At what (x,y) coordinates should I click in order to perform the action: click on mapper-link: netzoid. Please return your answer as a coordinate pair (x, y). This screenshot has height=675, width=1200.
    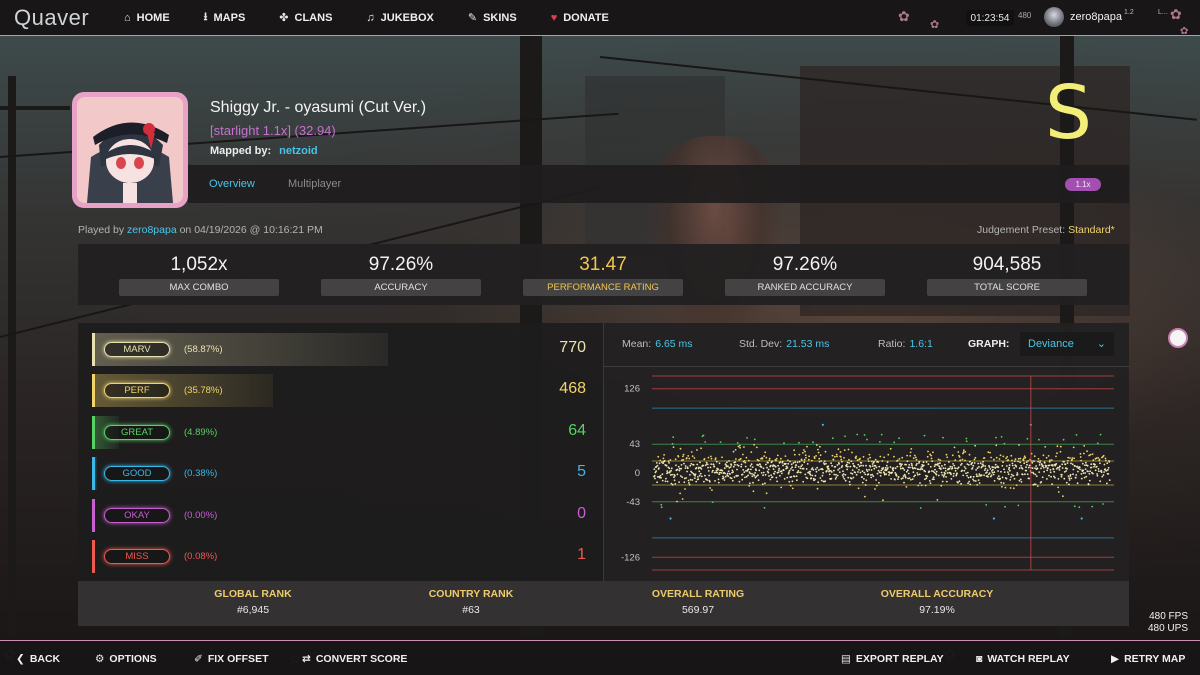
    Looking at the image, I should click on (298, 151).